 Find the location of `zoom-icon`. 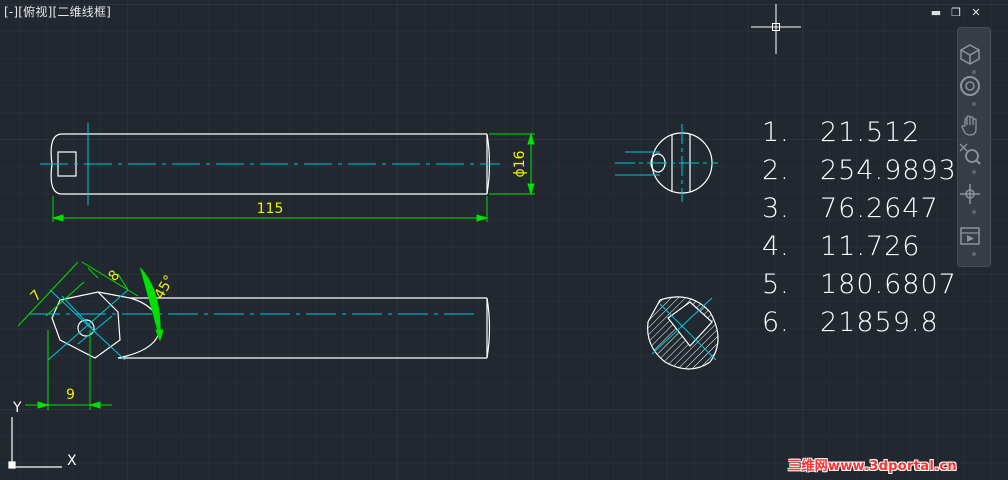

zoom-icon is located at coordinates (970, 154).